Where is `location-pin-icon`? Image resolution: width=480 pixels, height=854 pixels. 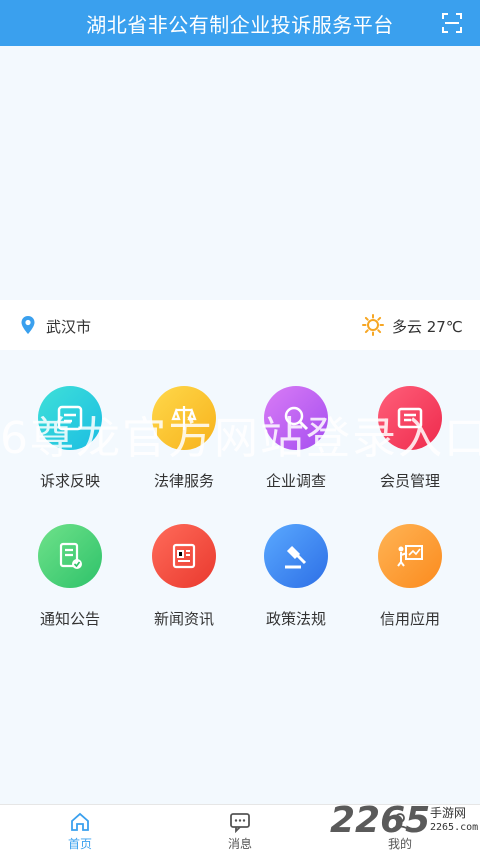 location-pin-icon is located at coordinates (28, 325).